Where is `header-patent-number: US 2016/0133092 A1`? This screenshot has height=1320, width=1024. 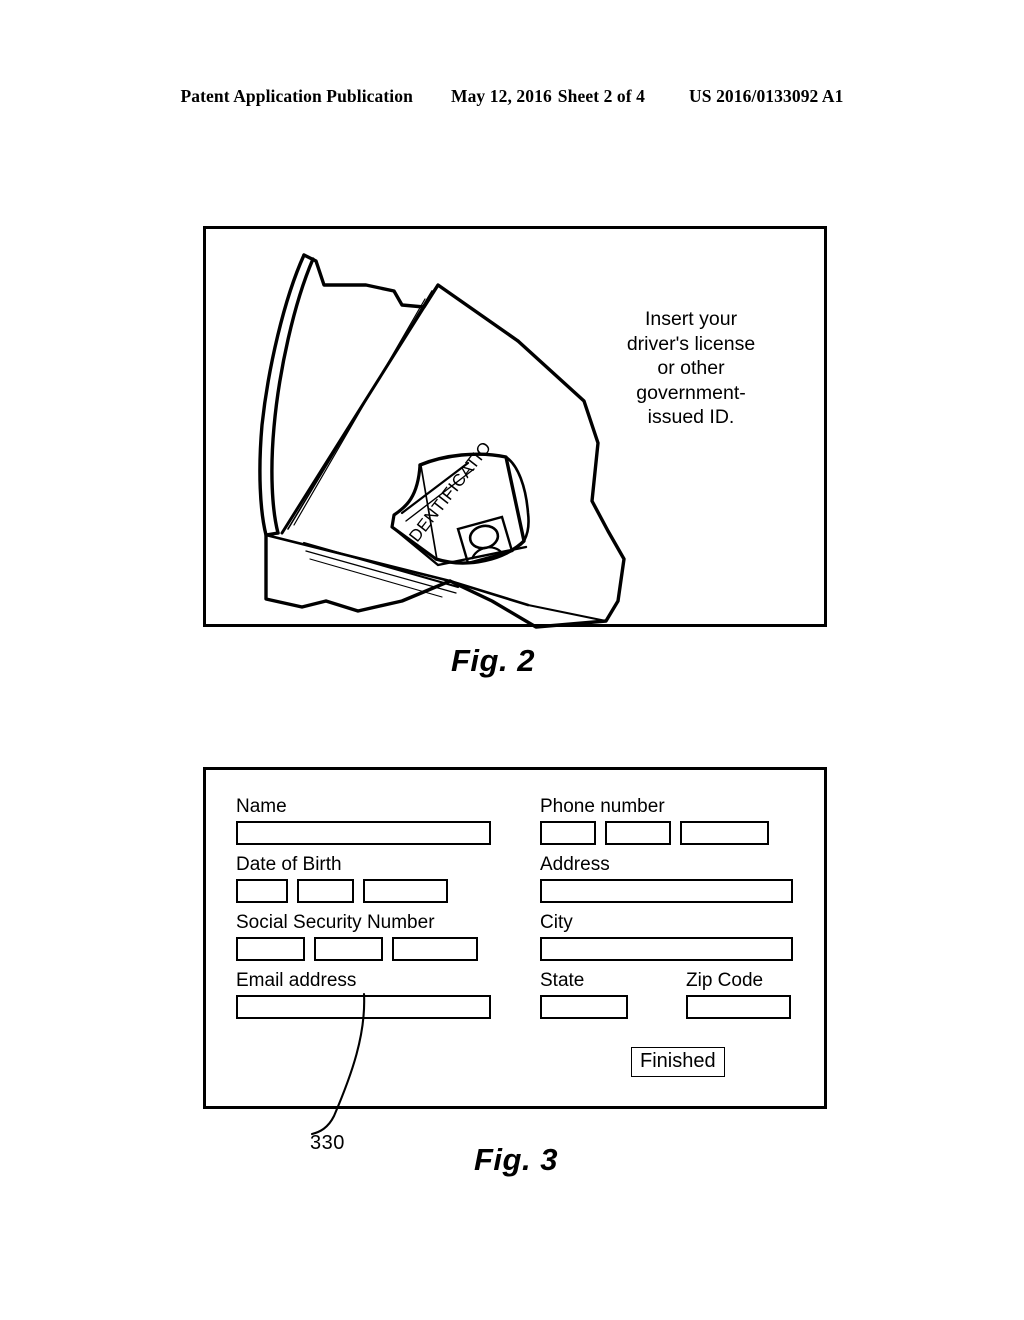 header-patent-number: US 2016/0133092 A1 is located at coordinates (766, 96).